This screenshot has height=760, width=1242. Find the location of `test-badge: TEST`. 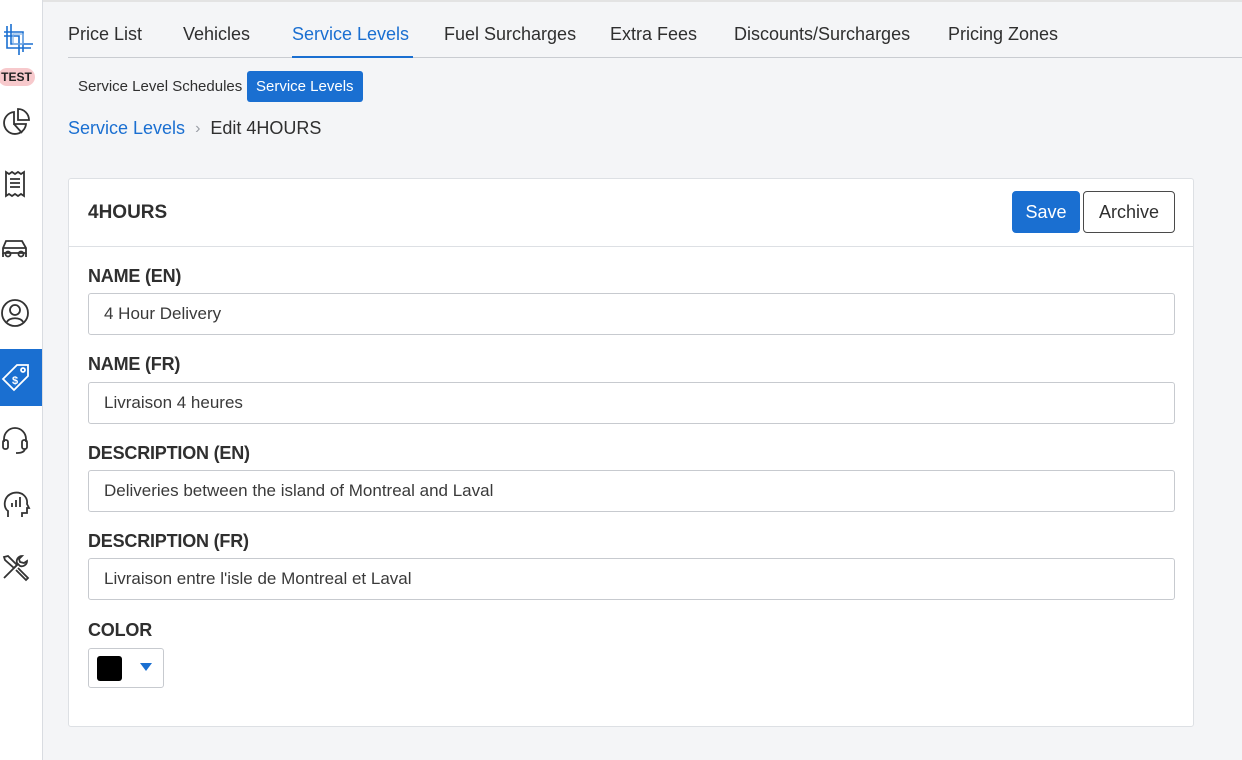

test-badge: TEST is located at coordinates (17, 77).